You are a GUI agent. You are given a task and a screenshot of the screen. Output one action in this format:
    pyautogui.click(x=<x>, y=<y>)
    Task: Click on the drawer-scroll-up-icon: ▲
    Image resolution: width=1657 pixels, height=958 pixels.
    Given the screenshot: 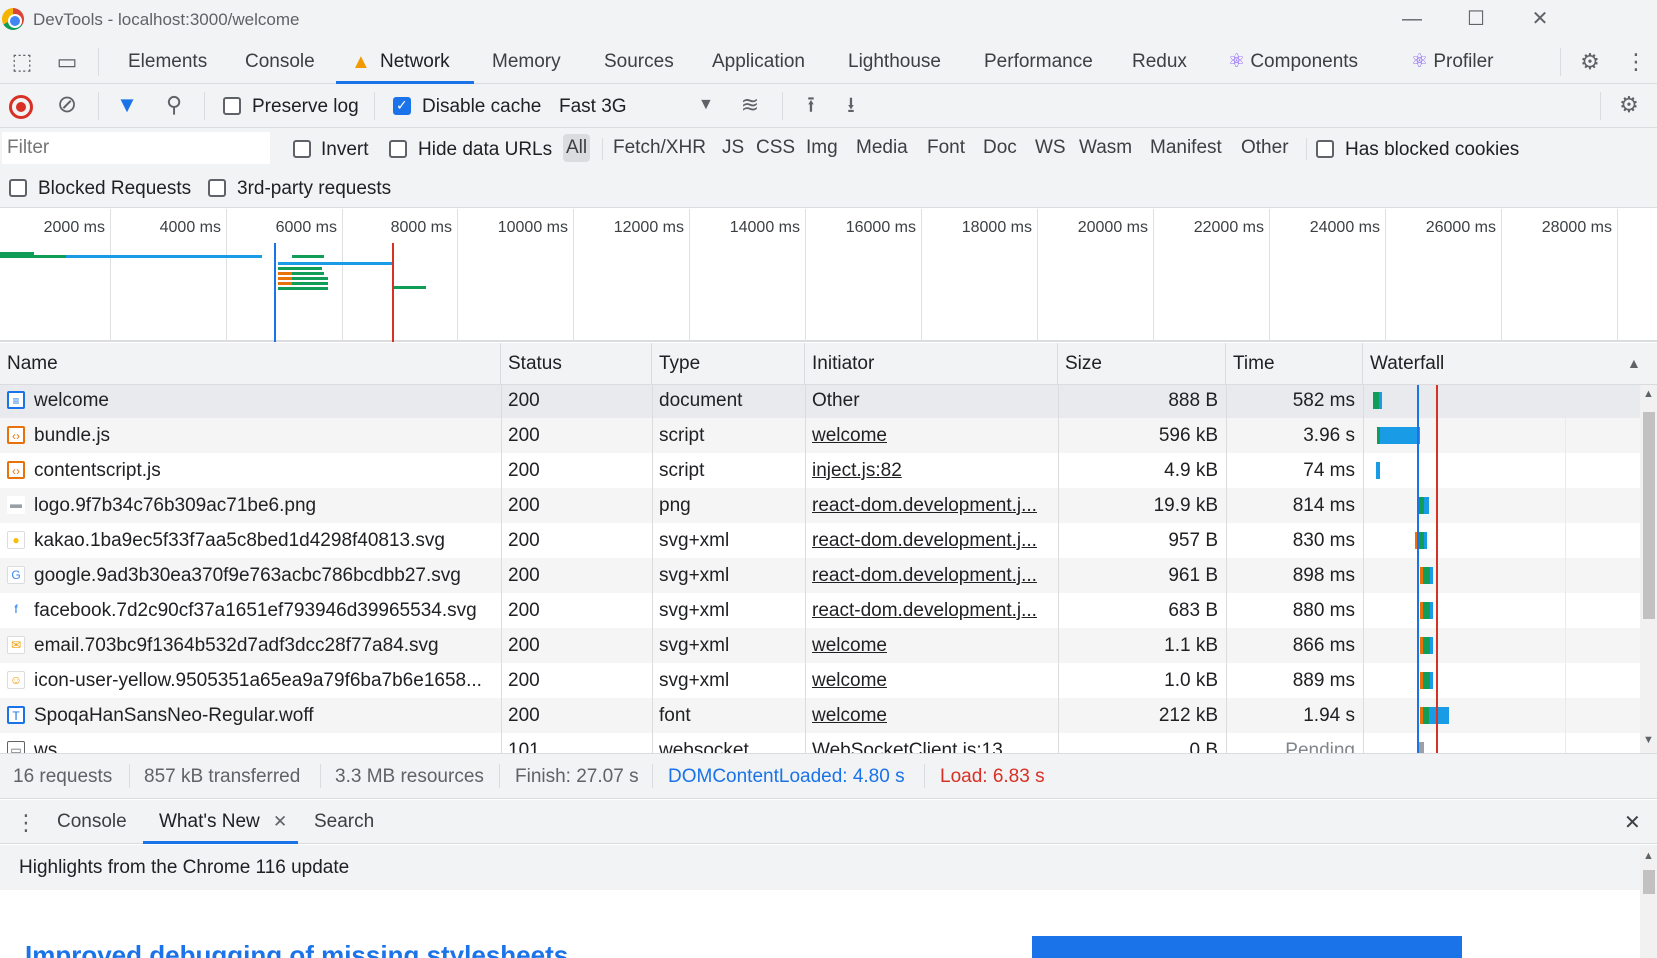 What is the action you would take?
    pyautogui.click(x=1648, y=856)
    